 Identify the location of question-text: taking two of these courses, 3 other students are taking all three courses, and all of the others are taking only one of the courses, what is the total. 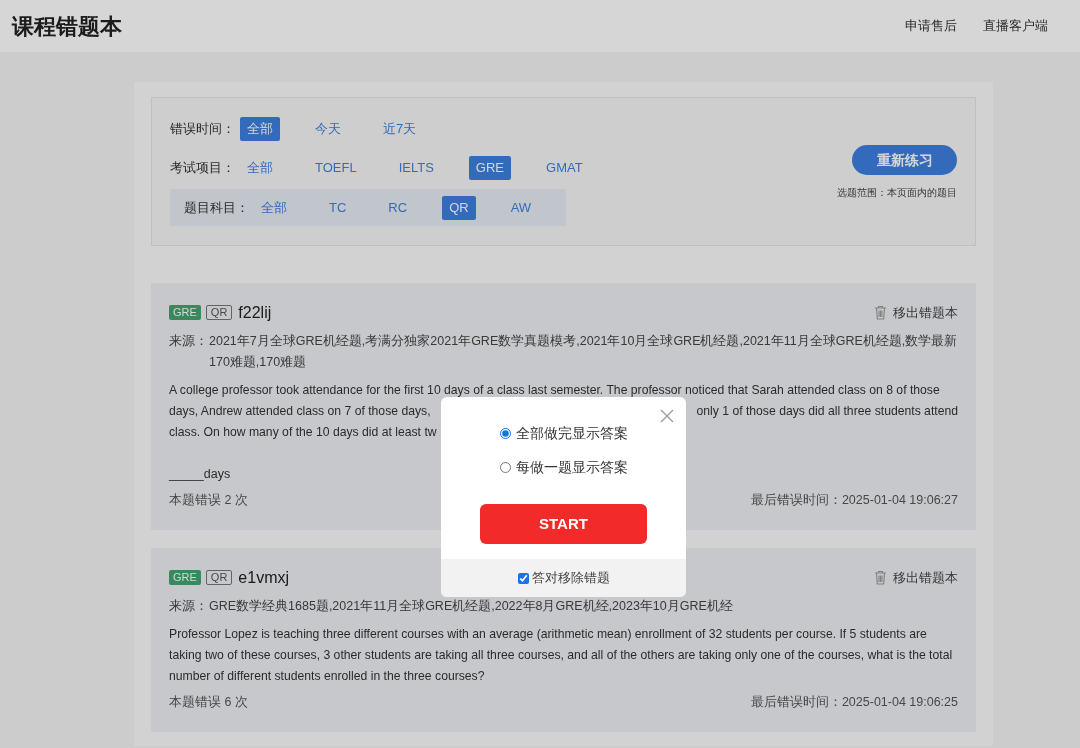
(561, 655).